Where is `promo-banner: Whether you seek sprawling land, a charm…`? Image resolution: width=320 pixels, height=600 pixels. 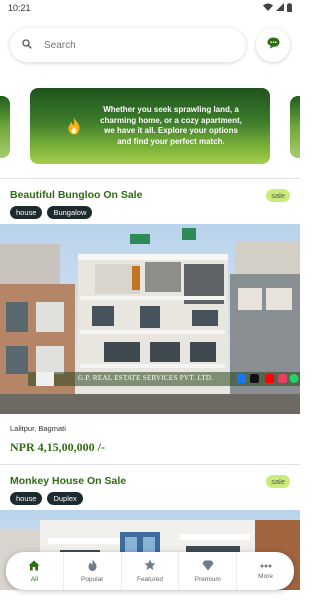
promo-banner: Whether you seek sprawling land, a charm… is located at coordinates (150, 126).